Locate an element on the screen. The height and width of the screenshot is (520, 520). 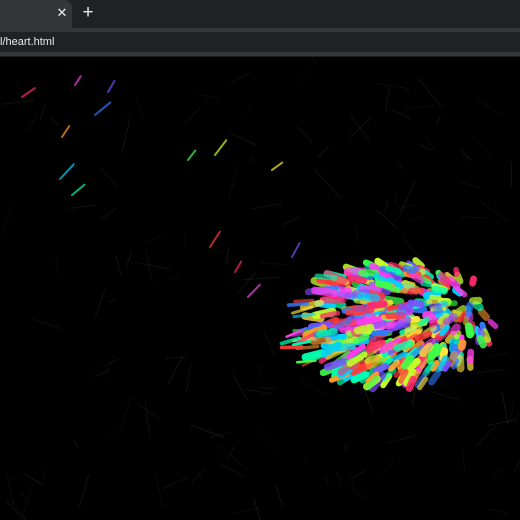
address-bar is located at coordinates (260, 42).